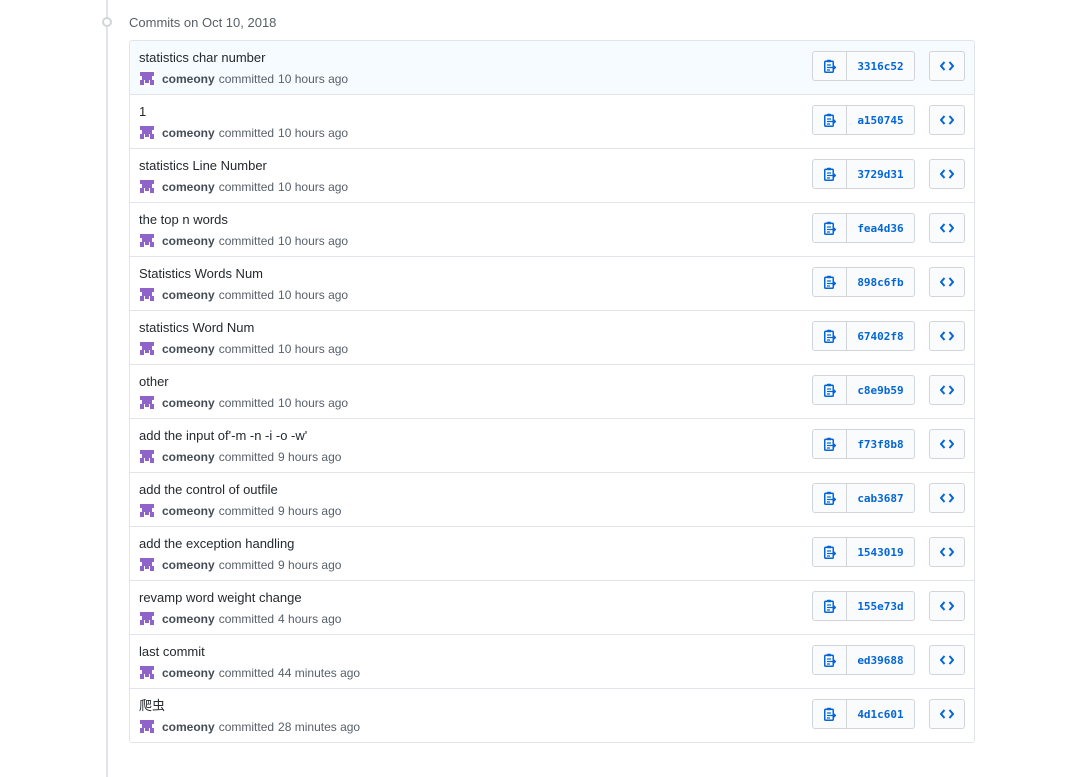  I want to click on commit-sha-link: cab3687, so click(880, 498).